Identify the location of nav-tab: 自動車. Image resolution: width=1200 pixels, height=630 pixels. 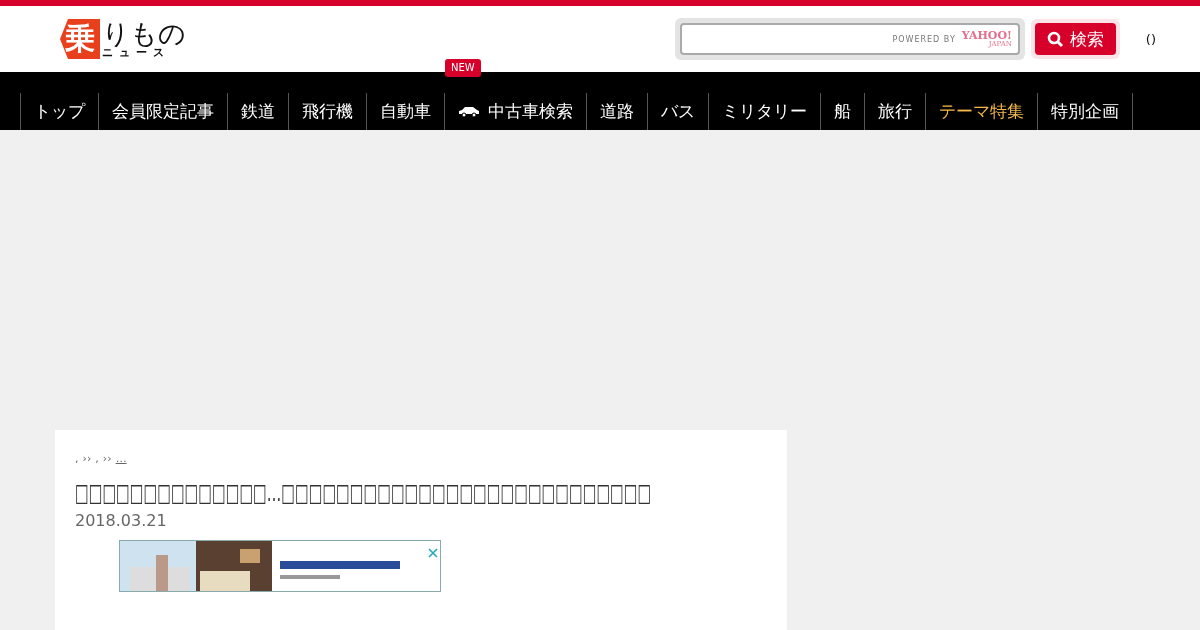
(405, 111).